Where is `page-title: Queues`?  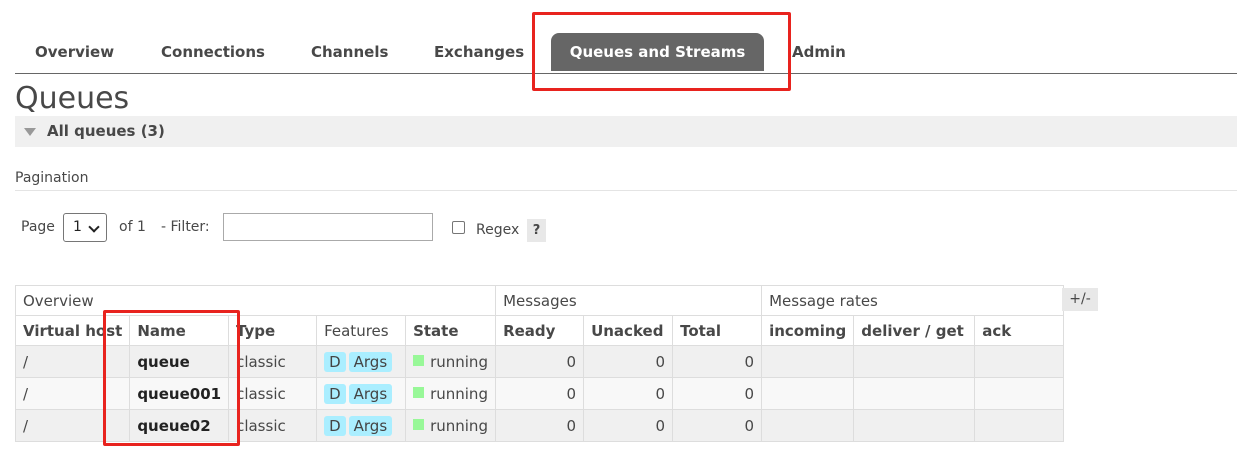 page-title: Queues is located at coordinates (72, 98).